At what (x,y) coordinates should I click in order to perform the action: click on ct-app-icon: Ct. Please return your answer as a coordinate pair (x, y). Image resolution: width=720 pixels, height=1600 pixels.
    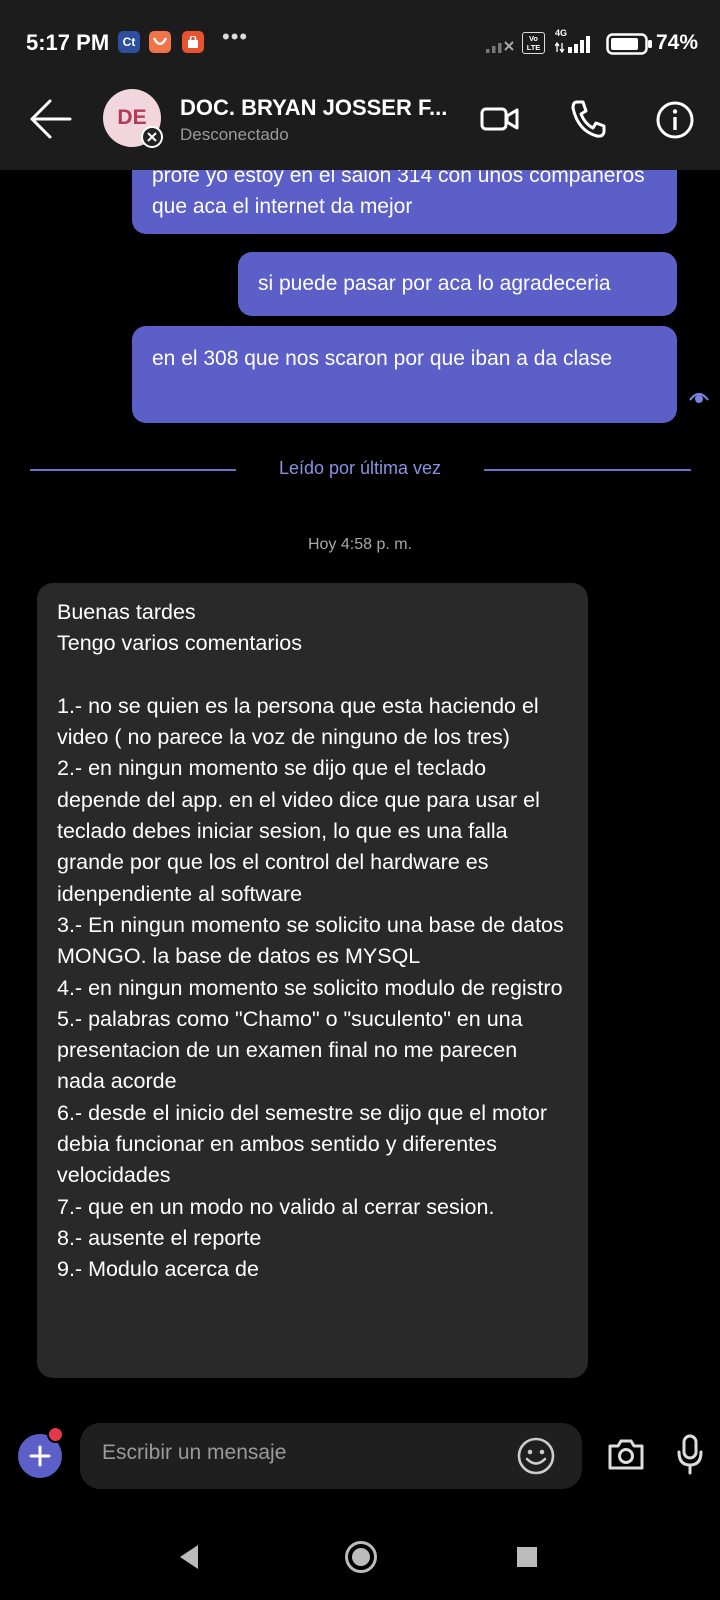
    Looking at the image, I should click on (129, 42).